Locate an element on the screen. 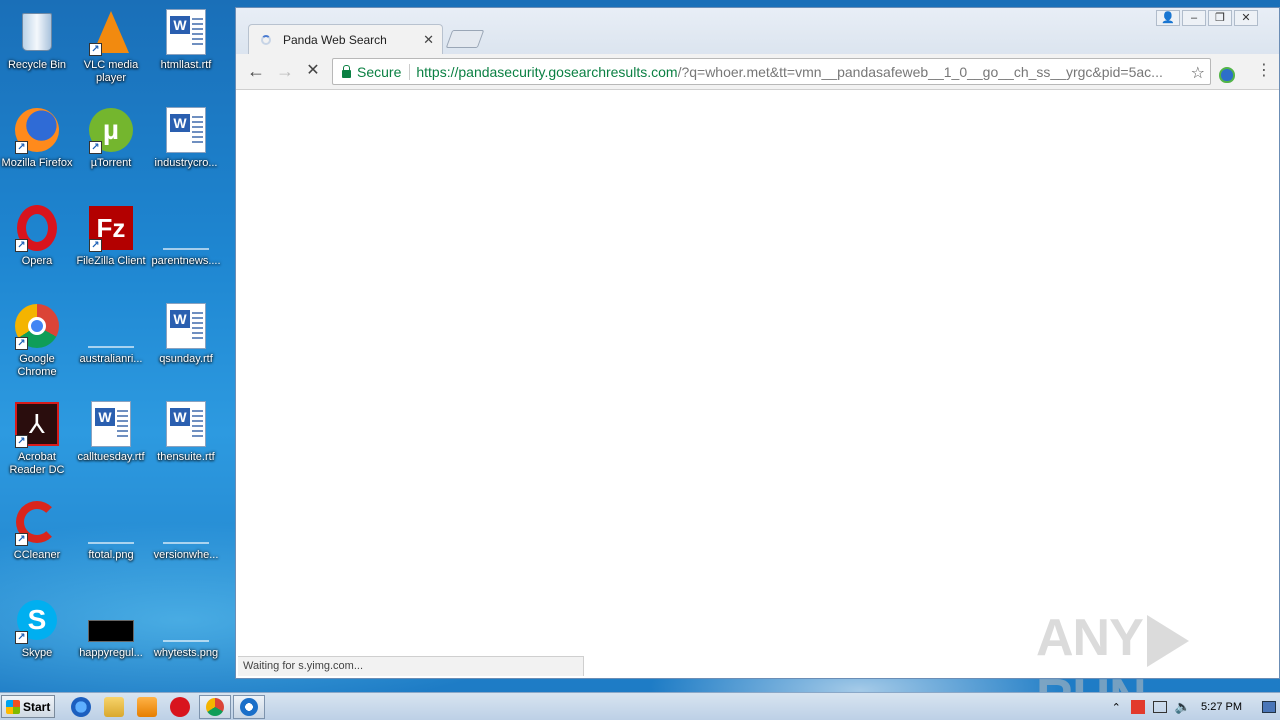 This screenshot has width=1280, height=720. desktop-icon-ccleaner: ↗ CCleaner is located at coordinates (37, 530).